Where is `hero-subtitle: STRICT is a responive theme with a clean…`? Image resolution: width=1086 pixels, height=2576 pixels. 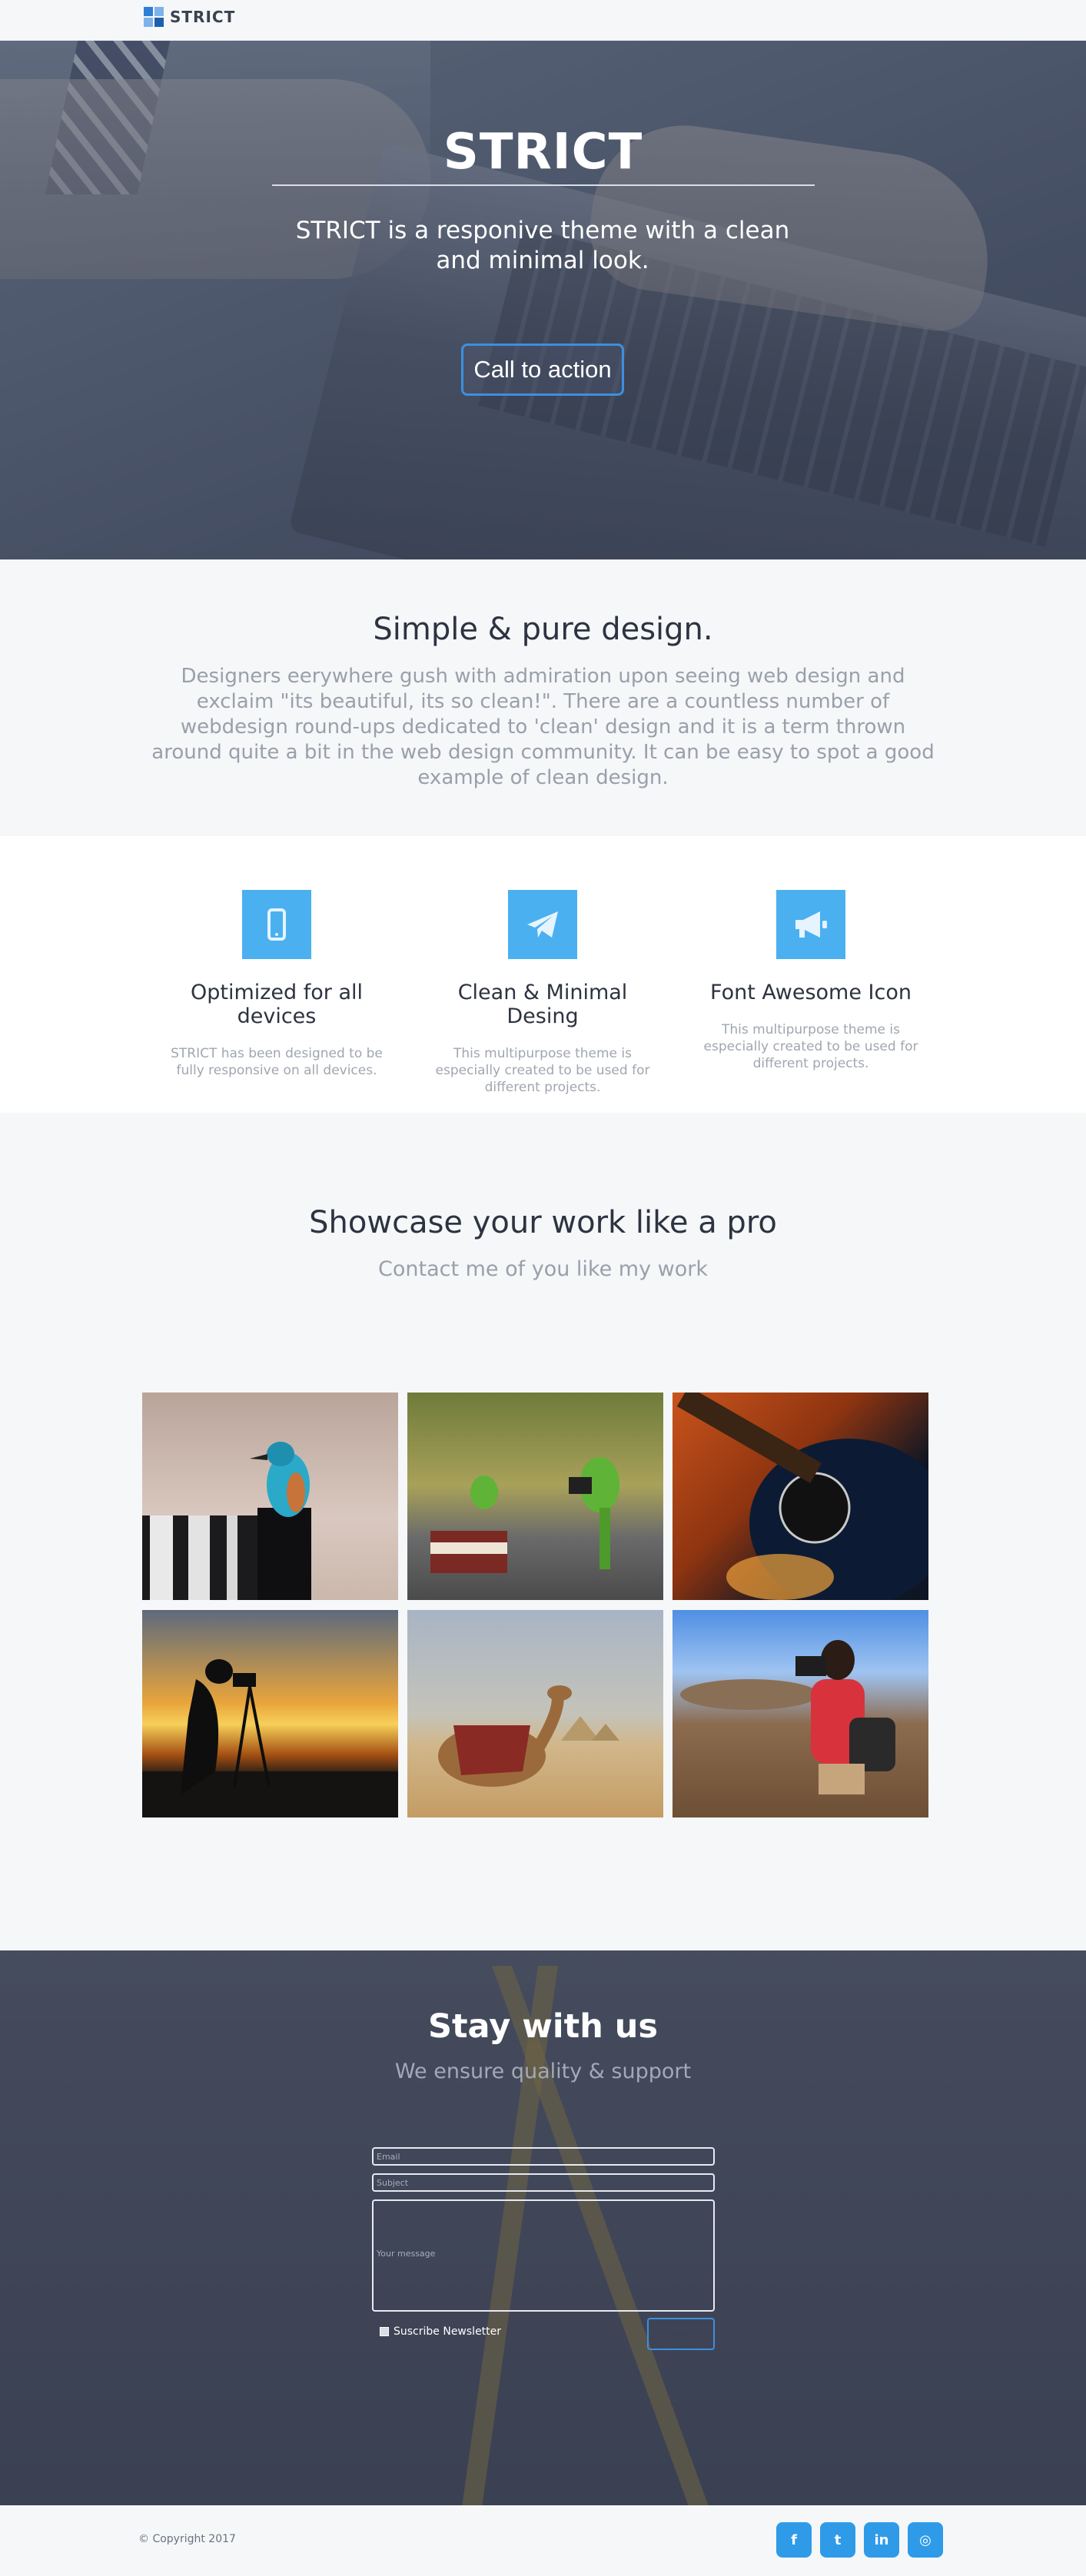 hero-subtitle: STRICT is a responive theme with a clean… is located at coordinates (542, 245).